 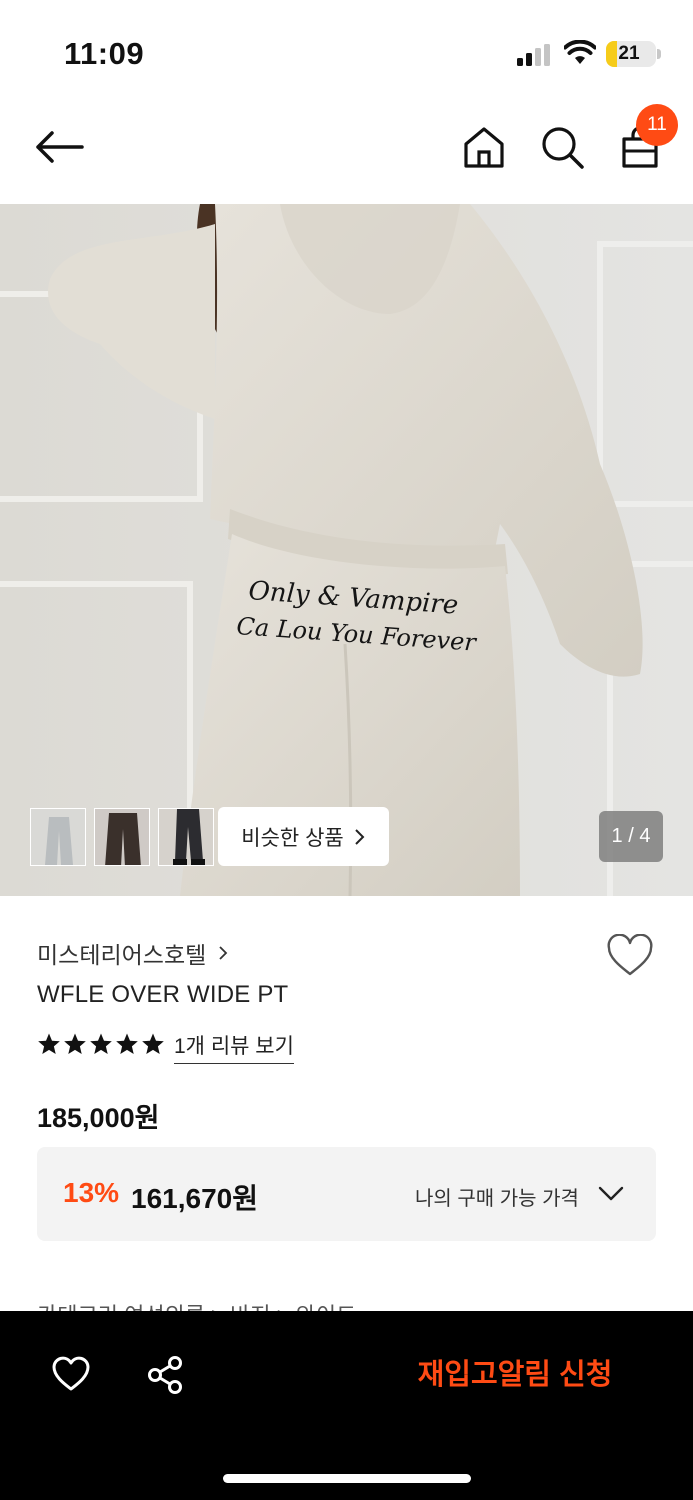 I want to click on thumbnail-strip, so click(x=122, y=837).